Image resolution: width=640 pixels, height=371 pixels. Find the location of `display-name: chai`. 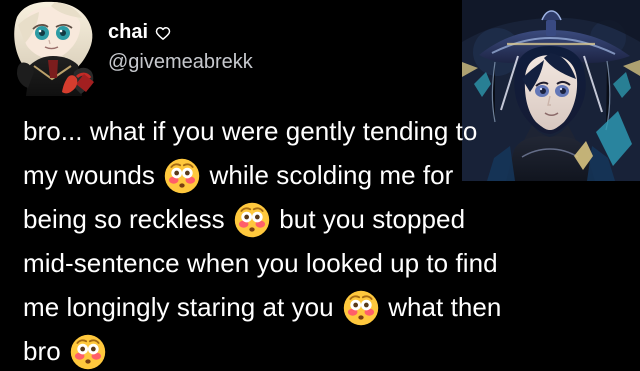

display-name: chai is located at coordinates (128, 32).